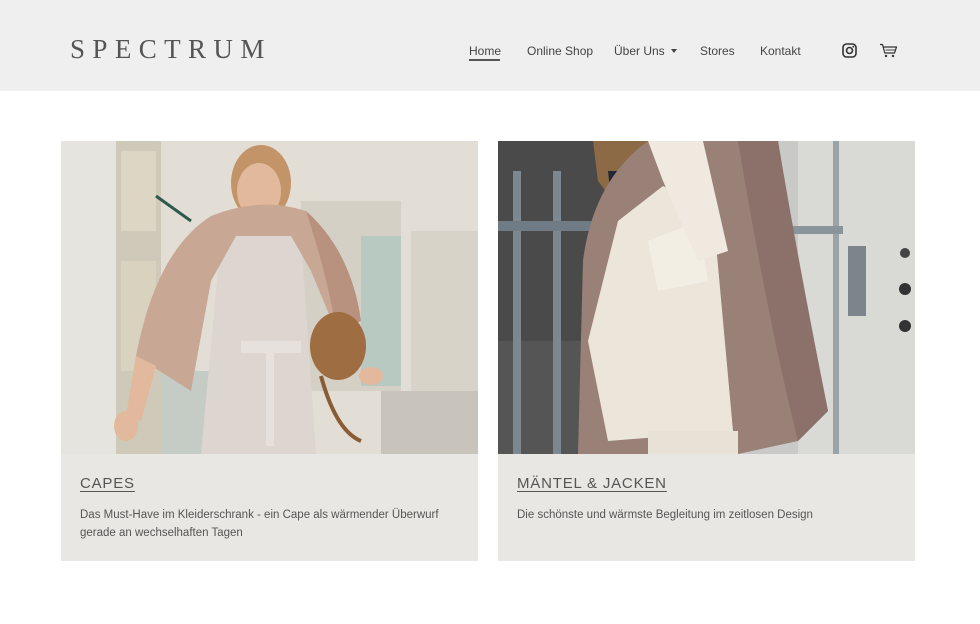 The image size is (980, 624). What do you see at coordinates (484, 60) in the screenshot?
I see `active-nav-indicator` at bounding box center [484, 60].